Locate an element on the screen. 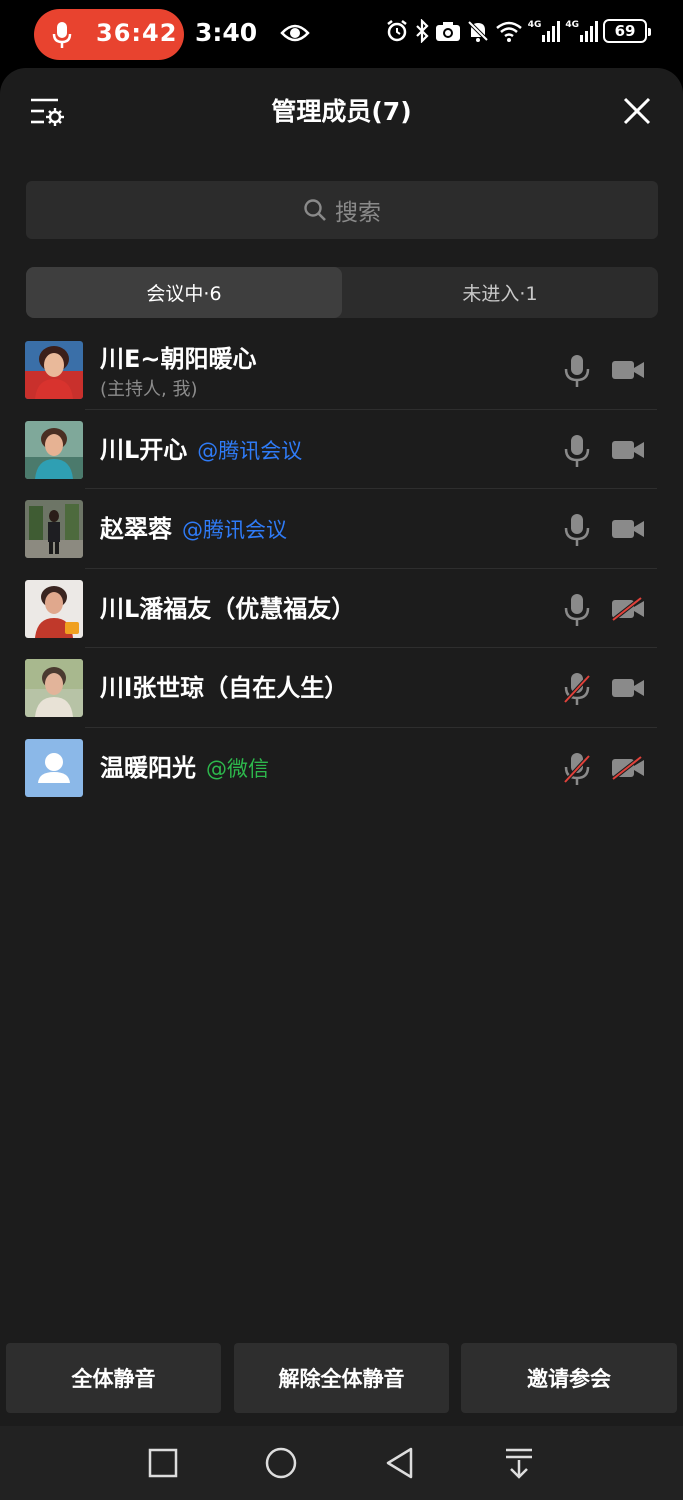 The width and height of the screenshot is (683, 1500). page-title: 管理成员(7) is located at coordinates (341, 111).